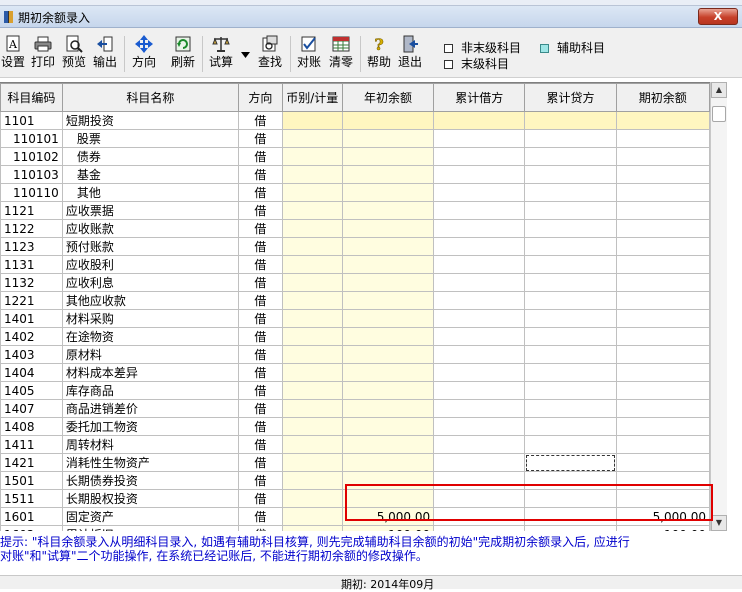  What do you see at coordinates (150, 192) in the screenshot?
I see `account-name-cell: 其他` at bounding box center [150, 192].